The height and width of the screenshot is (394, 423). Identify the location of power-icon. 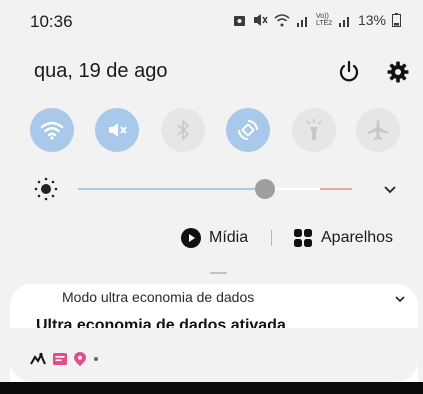
(349, 72).